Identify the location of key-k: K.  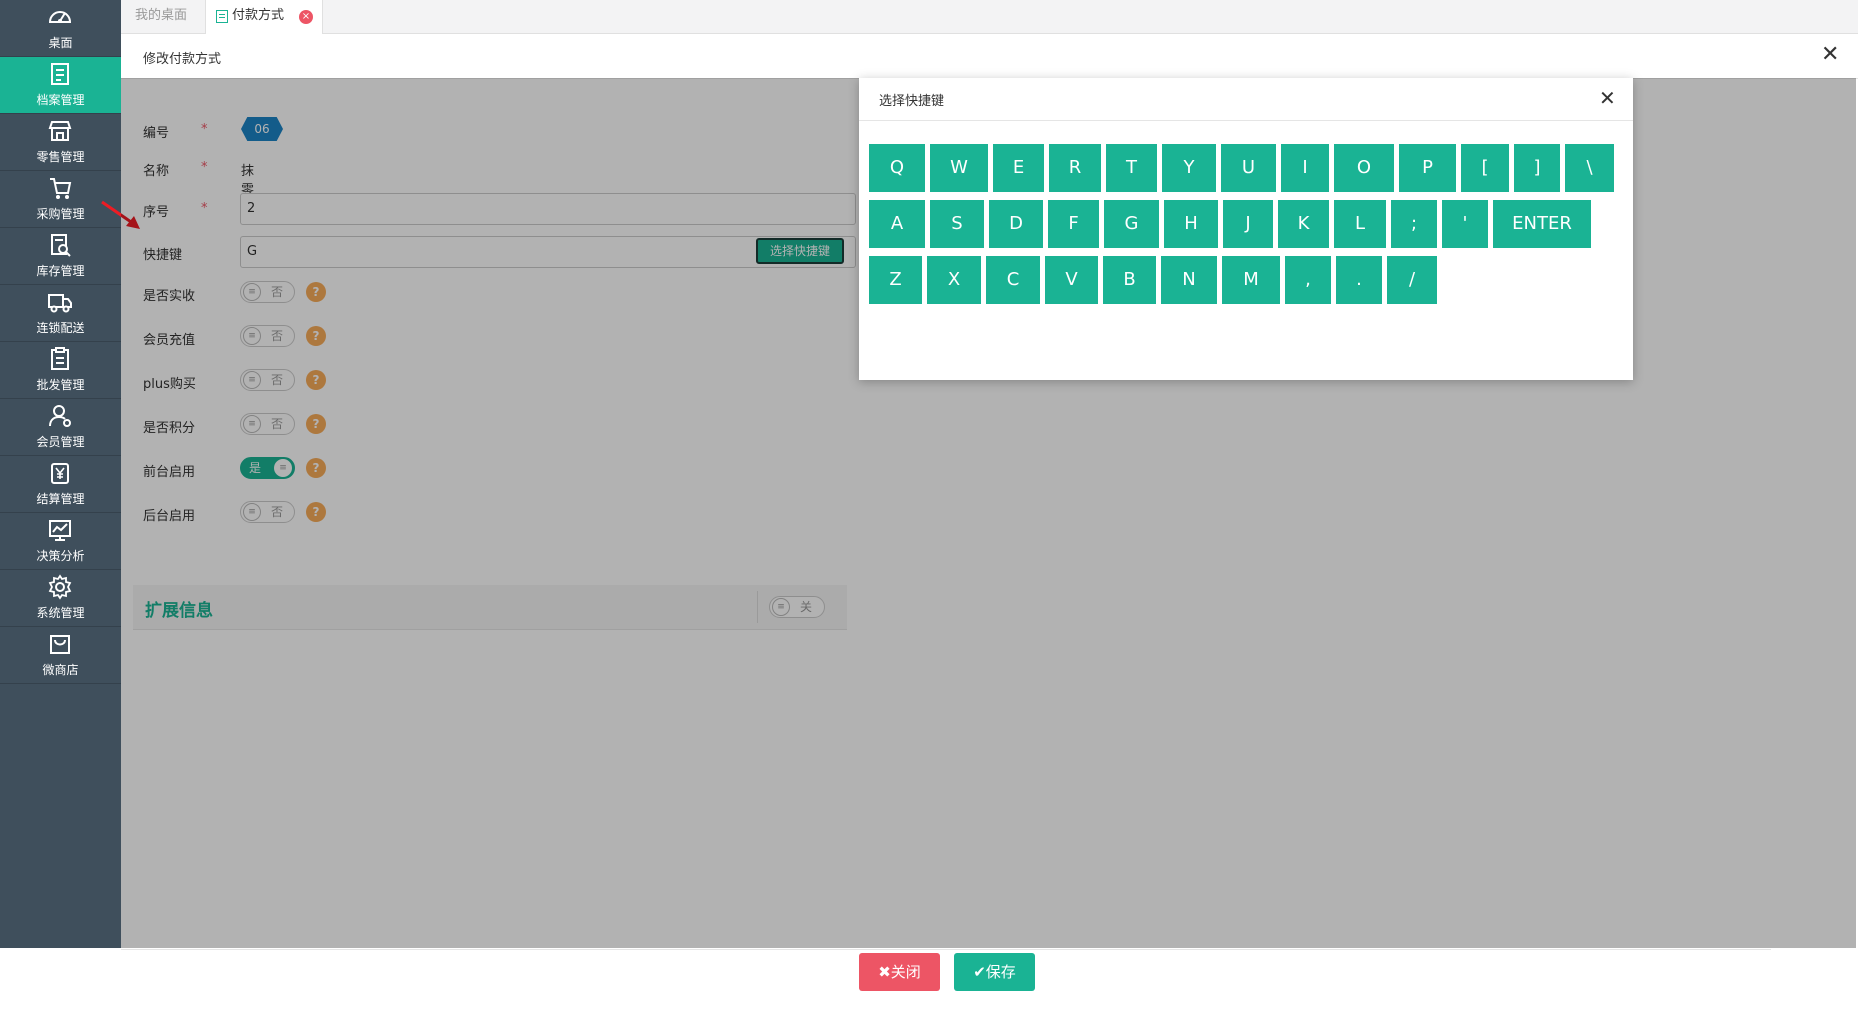
(1303, 224).